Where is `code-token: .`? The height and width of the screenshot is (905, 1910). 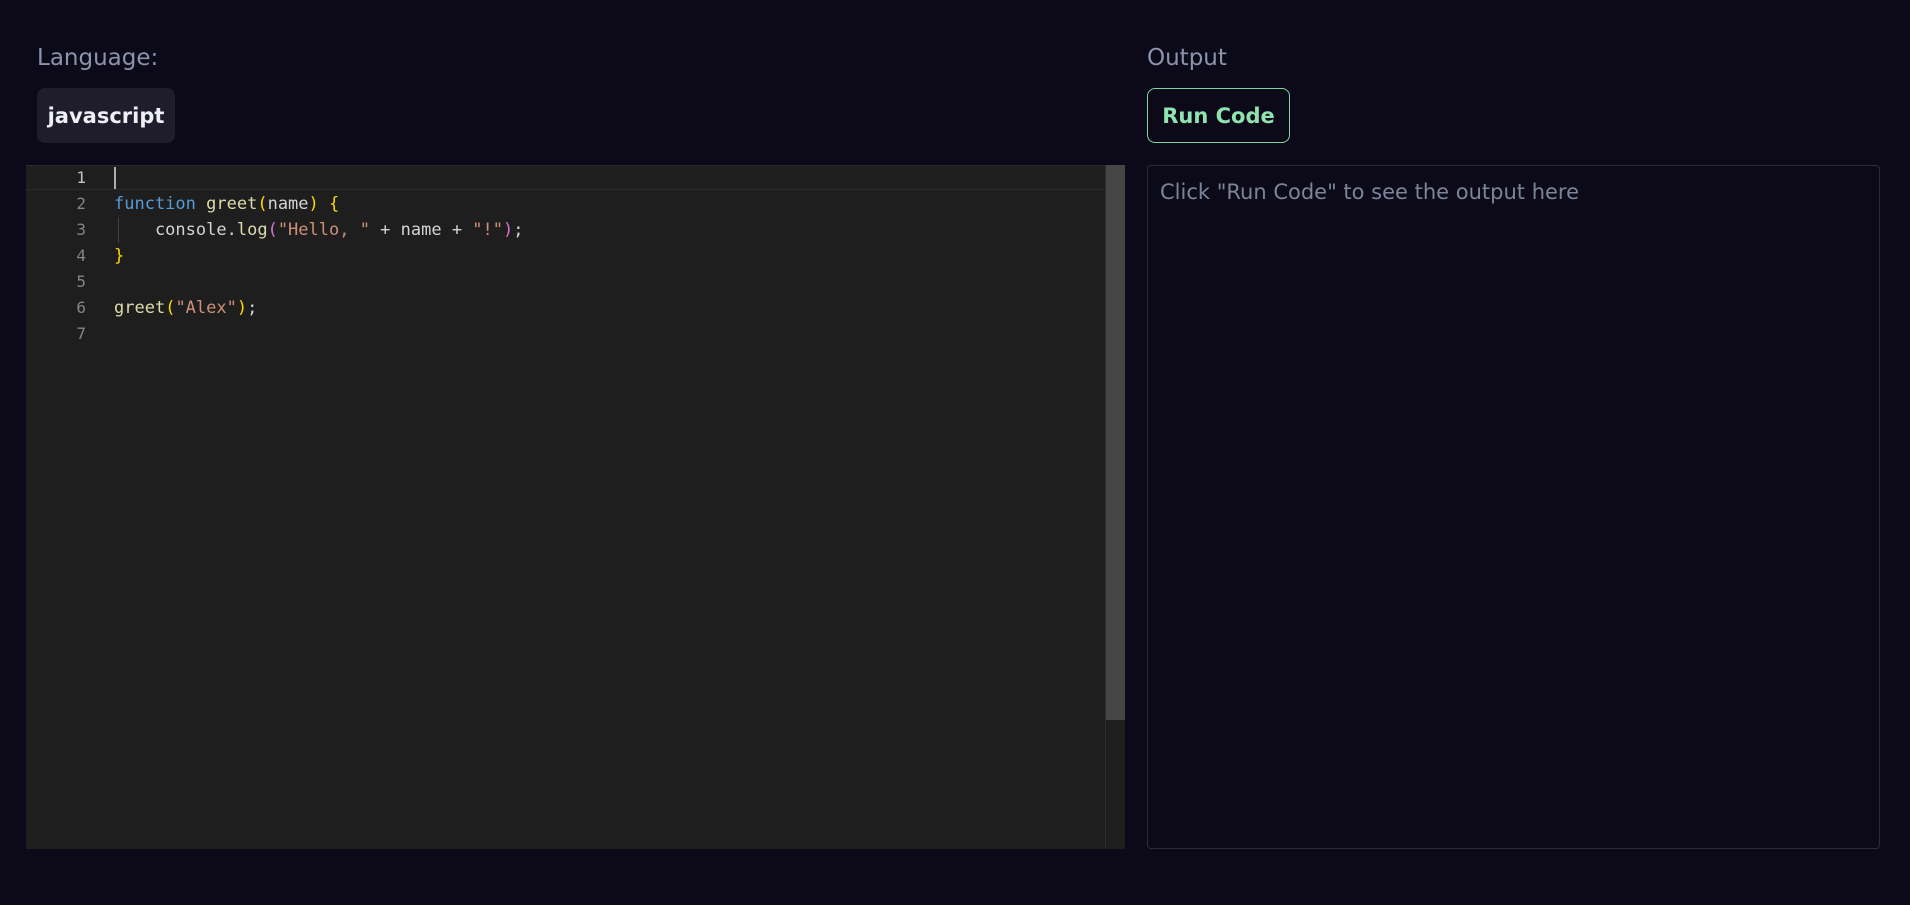
code-token: . is located at coordinates (231, 230).